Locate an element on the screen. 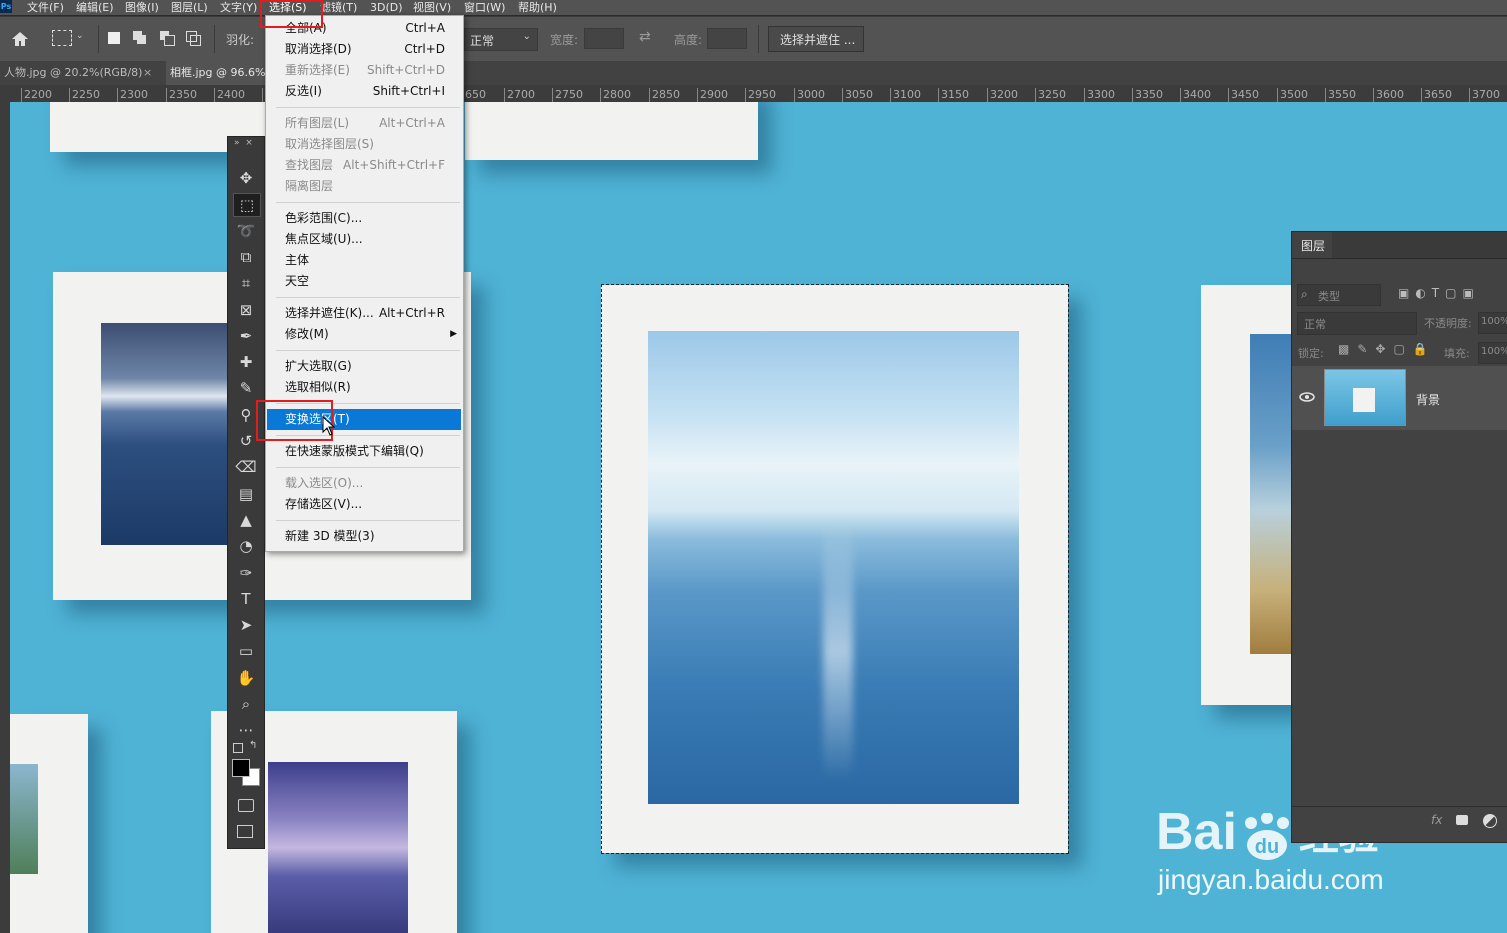 Image resolution: width=1507 pixels, height=933 pixels. menu-help: 帮助(H) is located at coordinates (537, 7).